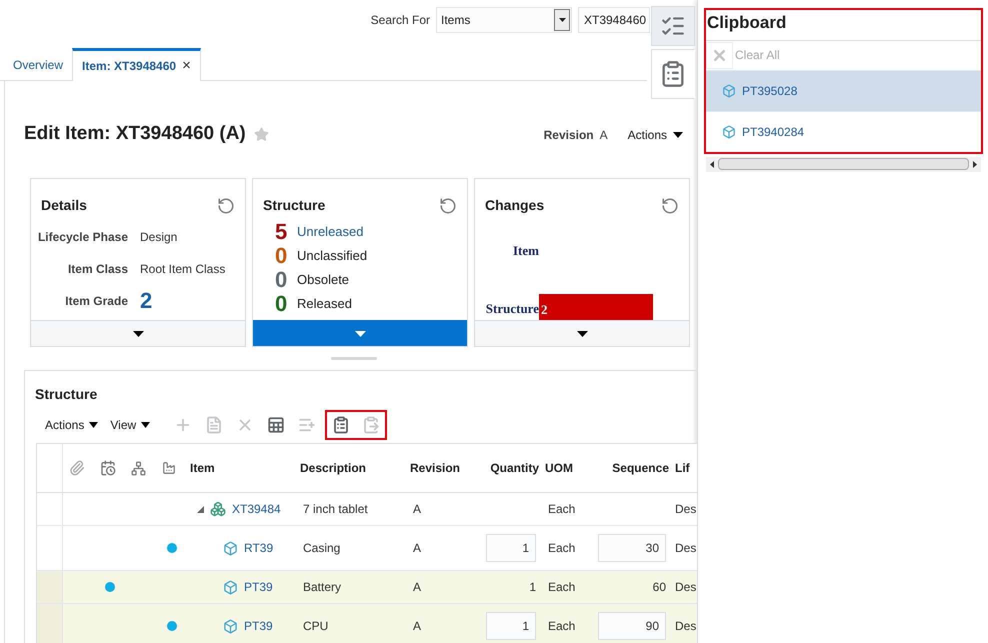 The image size is (988, 643). Describe the element at coordinates (97, 269) in the screenshot. I see `field-label: Item Class` at that location.